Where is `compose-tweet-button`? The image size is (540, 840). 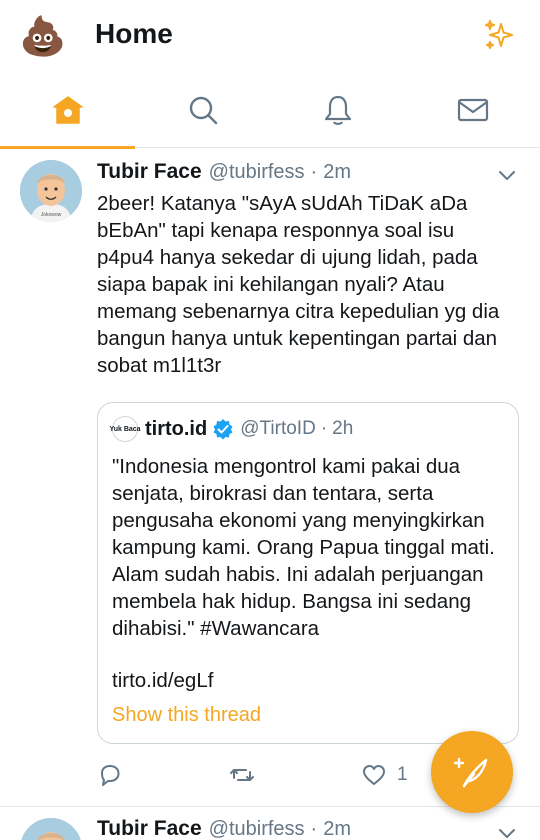
compose-tweet-button is located at coordinates (472, 772).